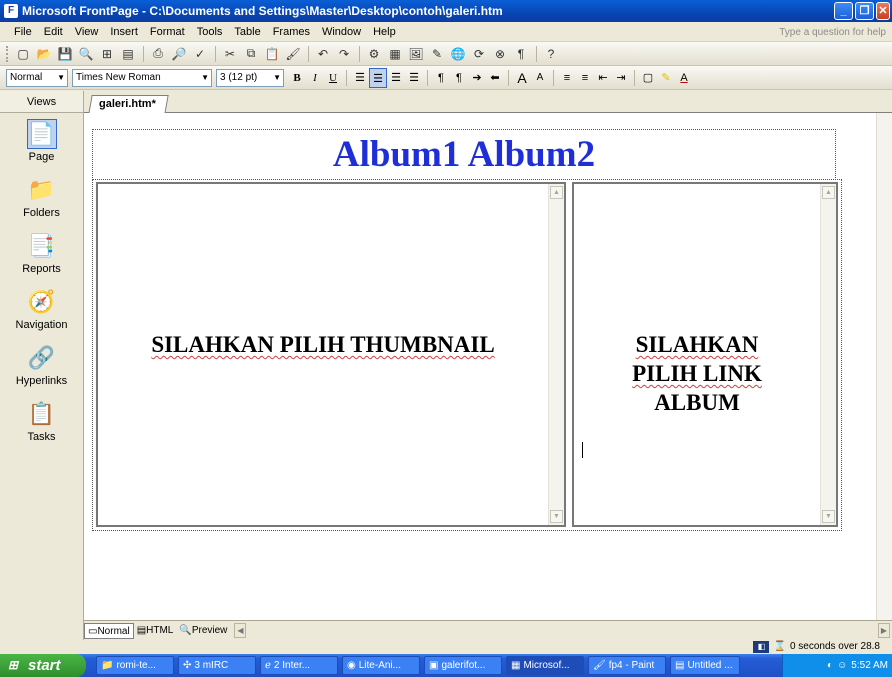 This screenshot has height=677, width=892. Describe the element at coordinates (826, 32) in the screenshot. I see `ask-question-input: Type a question for help` at that location.